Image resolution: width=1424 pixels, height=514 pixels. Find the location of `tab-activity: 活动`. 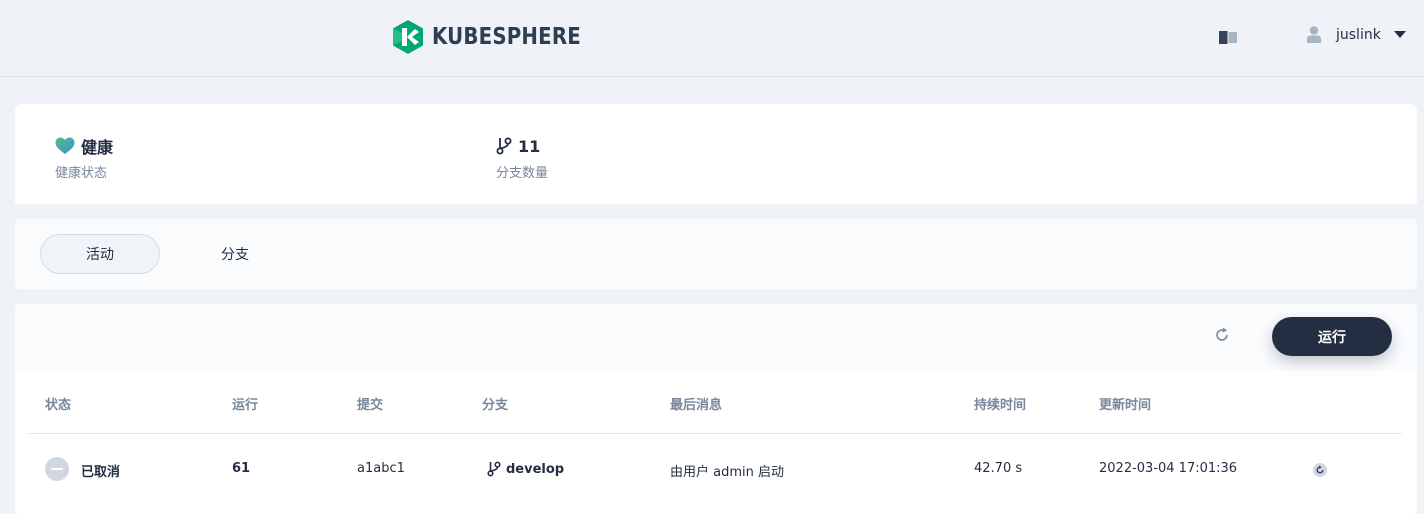

tab-activity: 活动 is located at coordinates (100, 254).